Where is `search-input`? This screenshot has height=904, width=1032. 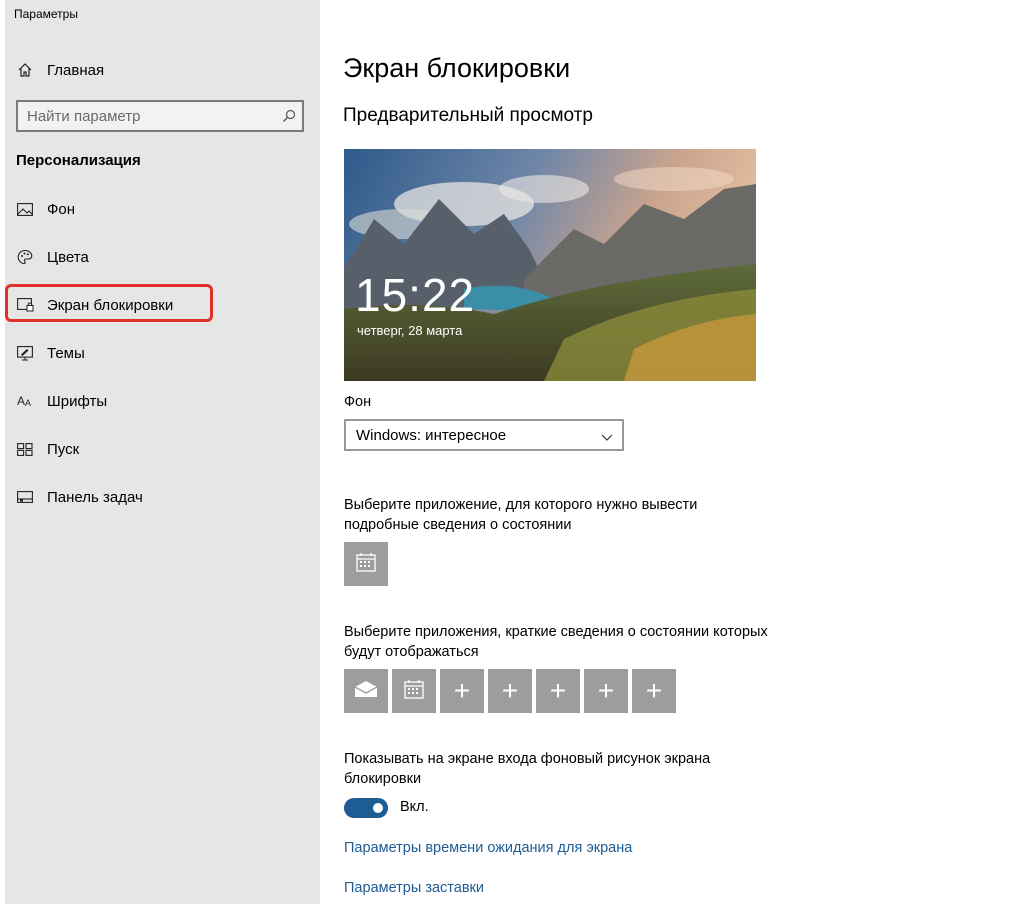 search-input is located at coordinates (151, 116).